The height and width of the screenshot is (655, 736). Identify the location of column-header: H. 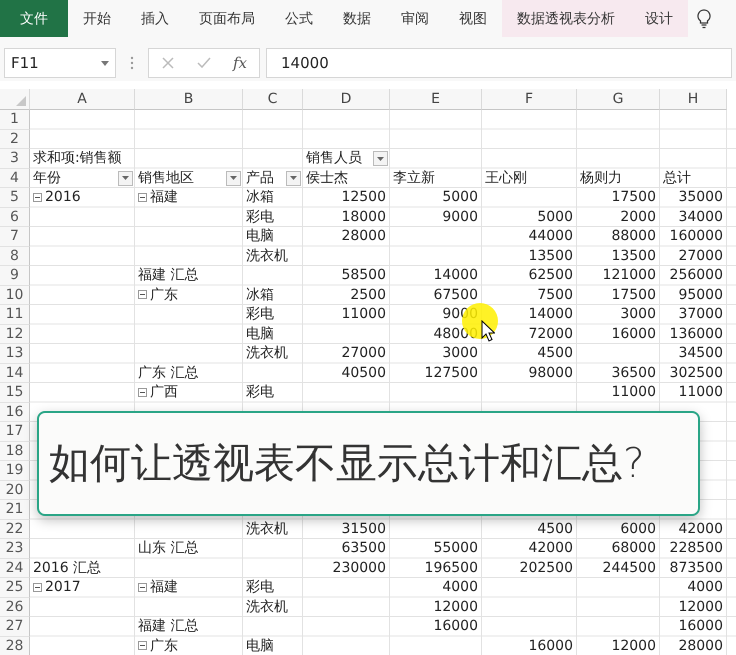
(693, 99).